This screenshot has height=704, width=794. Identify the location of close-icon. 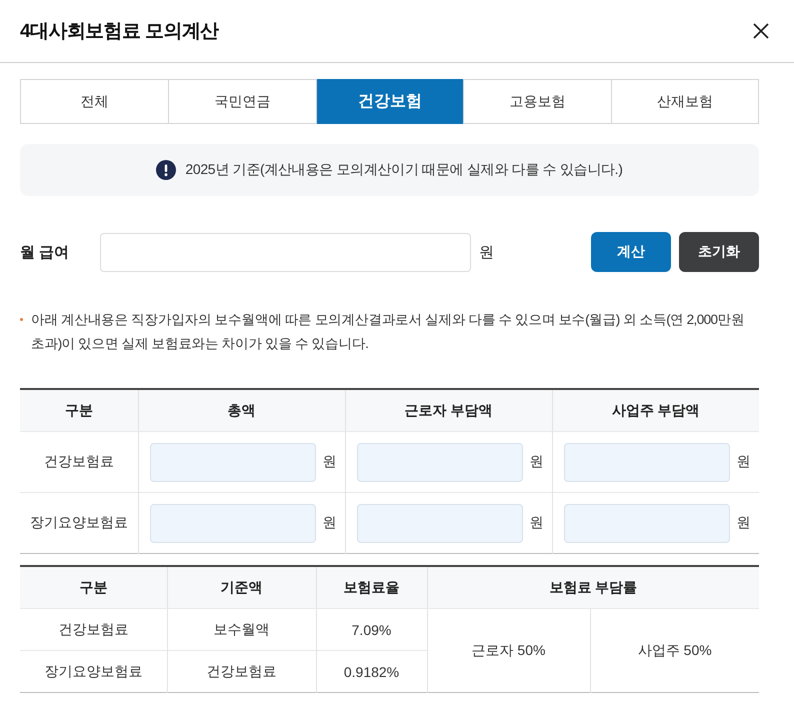
(761, 31).